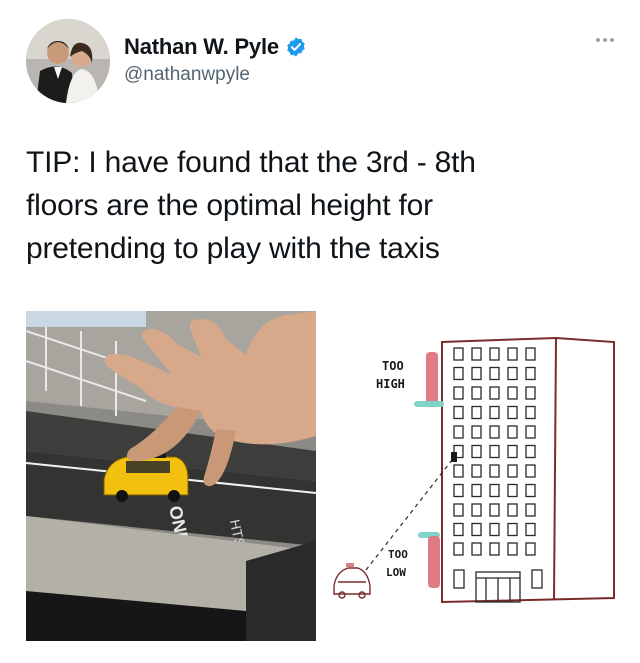 Image resolution: width=640 pixels, height=663 pixels. I want to click on small-taxi-icon, so click(352, 581).